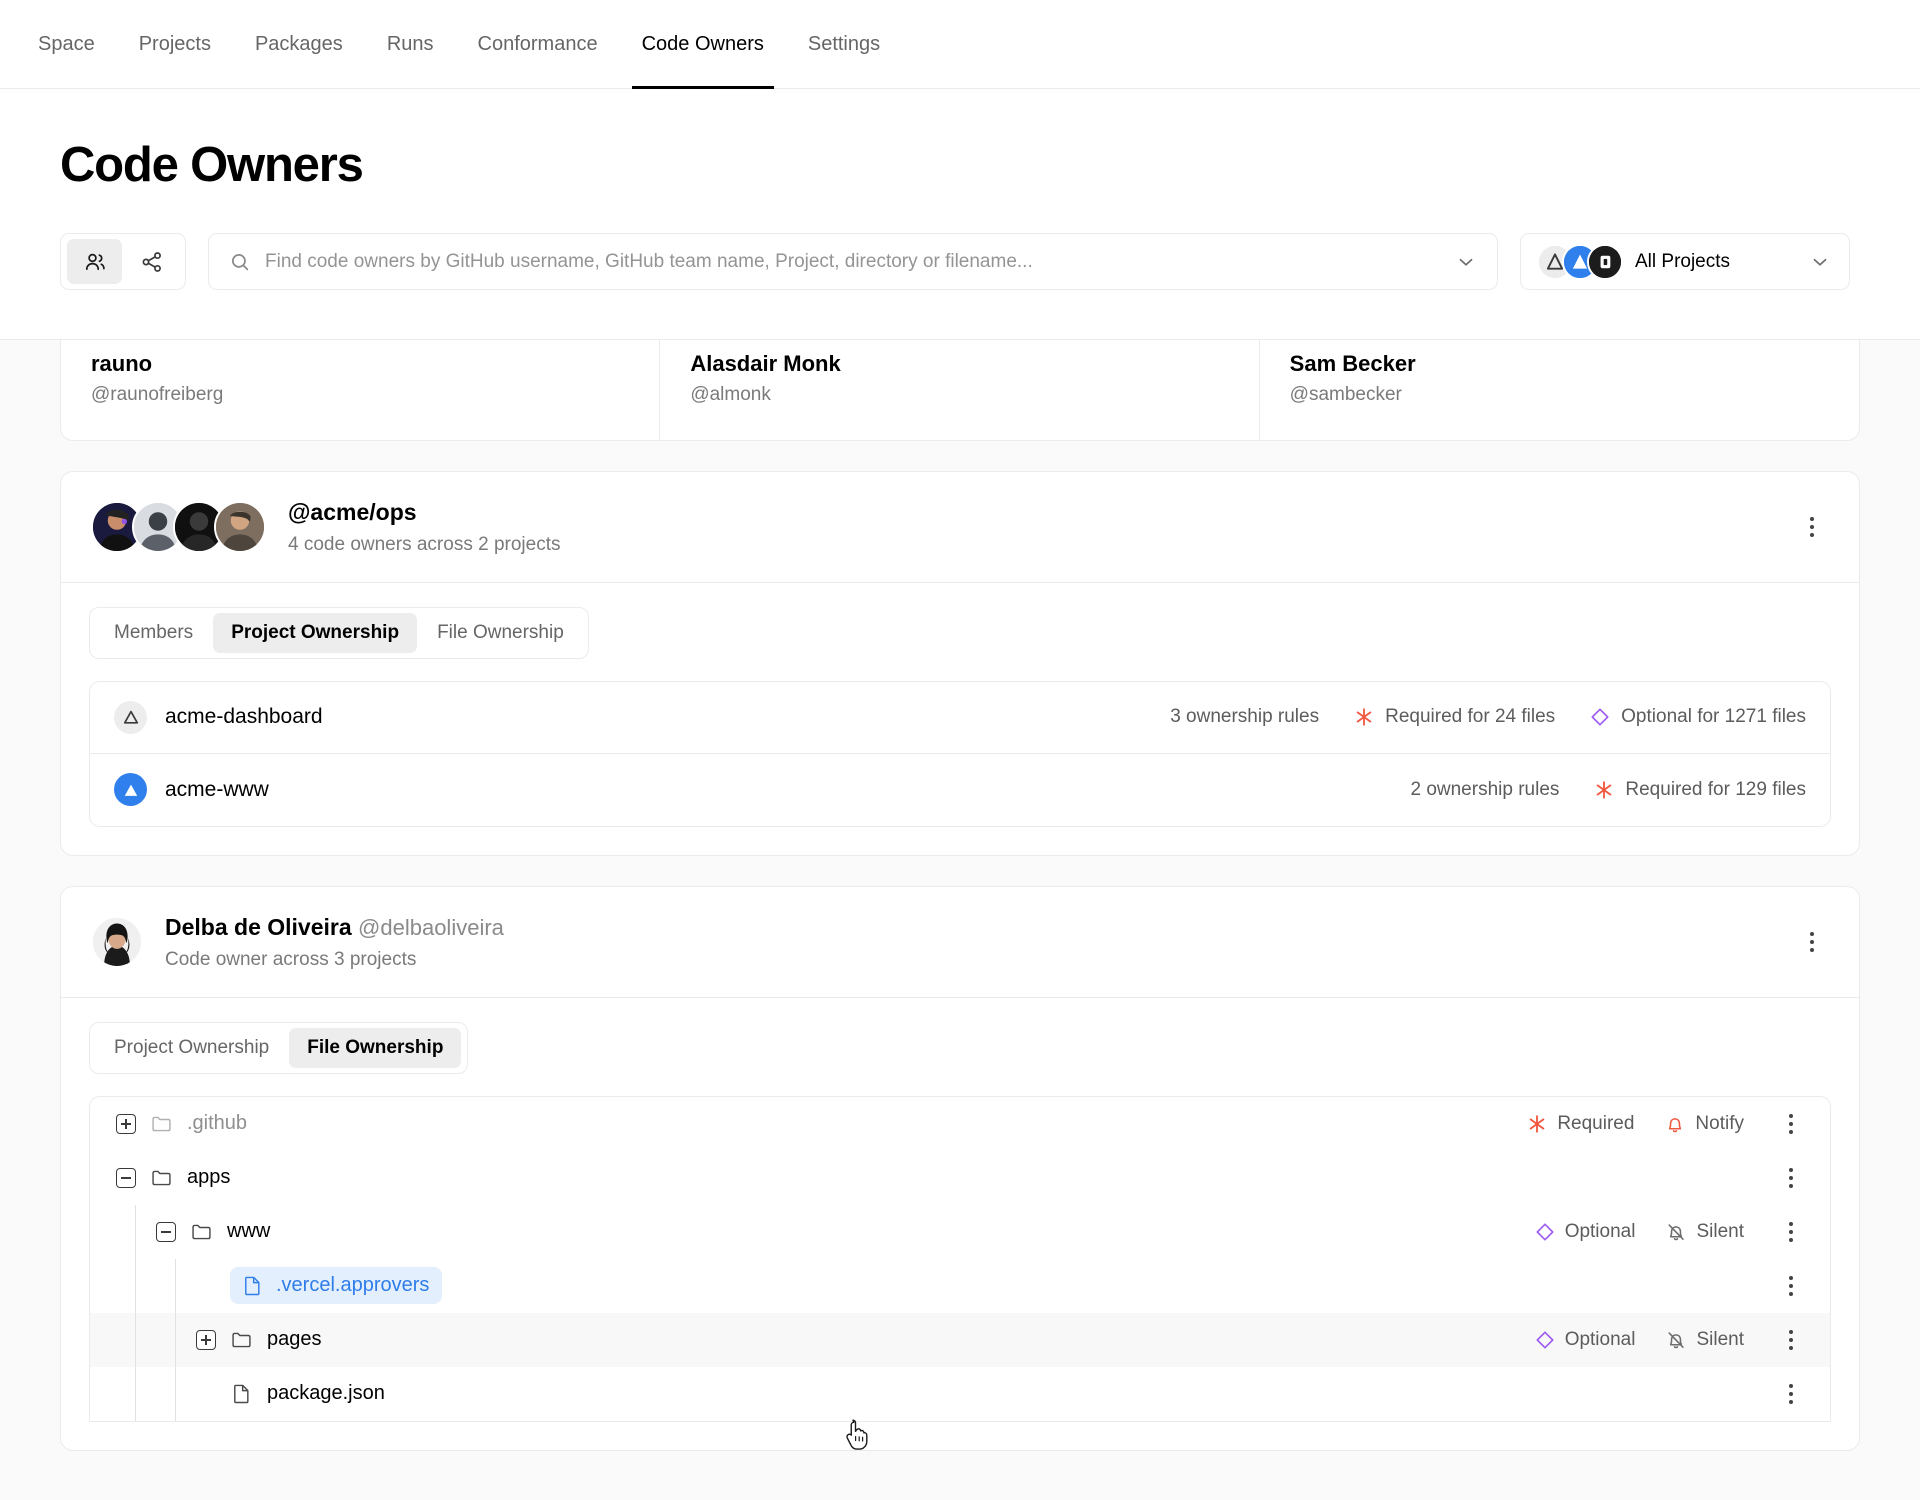 This screenshot has width=1920, height=1500. I want to click on tree-file-row: package.json, so click(960, 1393).